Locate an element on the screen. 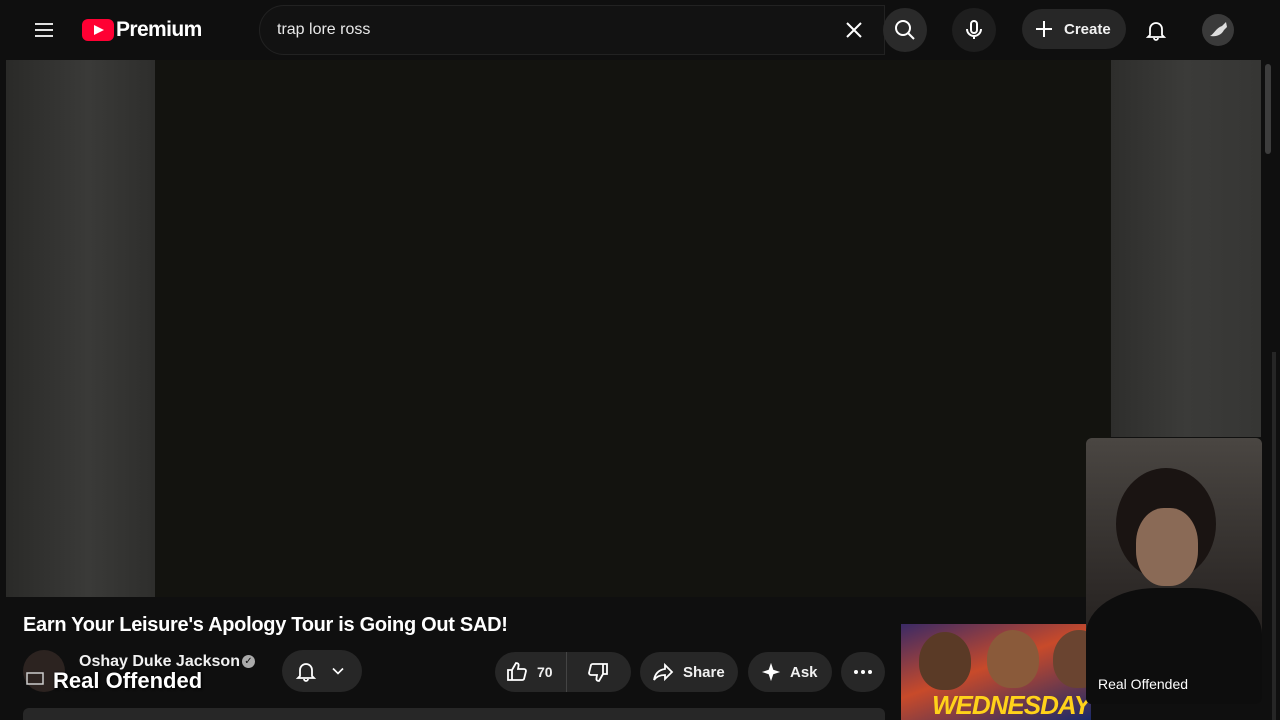 Image resolution: width=1280 pixels, height=720 pixels. share-label: Share is located at coordinates (704, 672).